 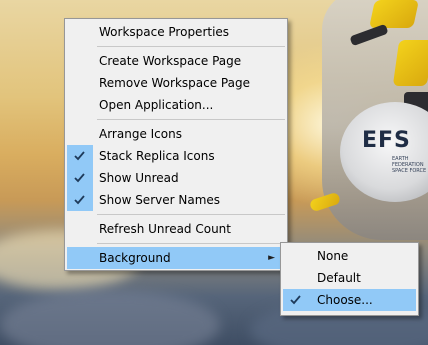 I want to click on menu-item-background: Background ►, so click(x=176, y=258).